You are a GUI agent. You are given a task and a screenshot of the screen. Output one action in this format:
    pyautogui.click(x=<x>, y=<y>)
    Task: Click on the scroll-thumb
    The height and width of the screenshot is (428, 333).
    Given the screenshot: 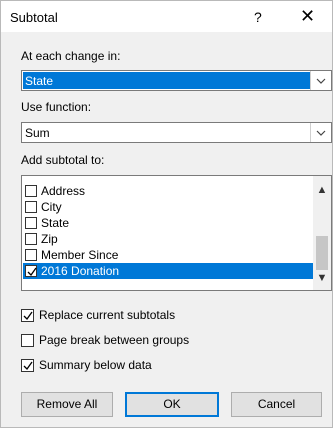 What is the action you would take?
    pyautogui.click(x=322, y=253)
    